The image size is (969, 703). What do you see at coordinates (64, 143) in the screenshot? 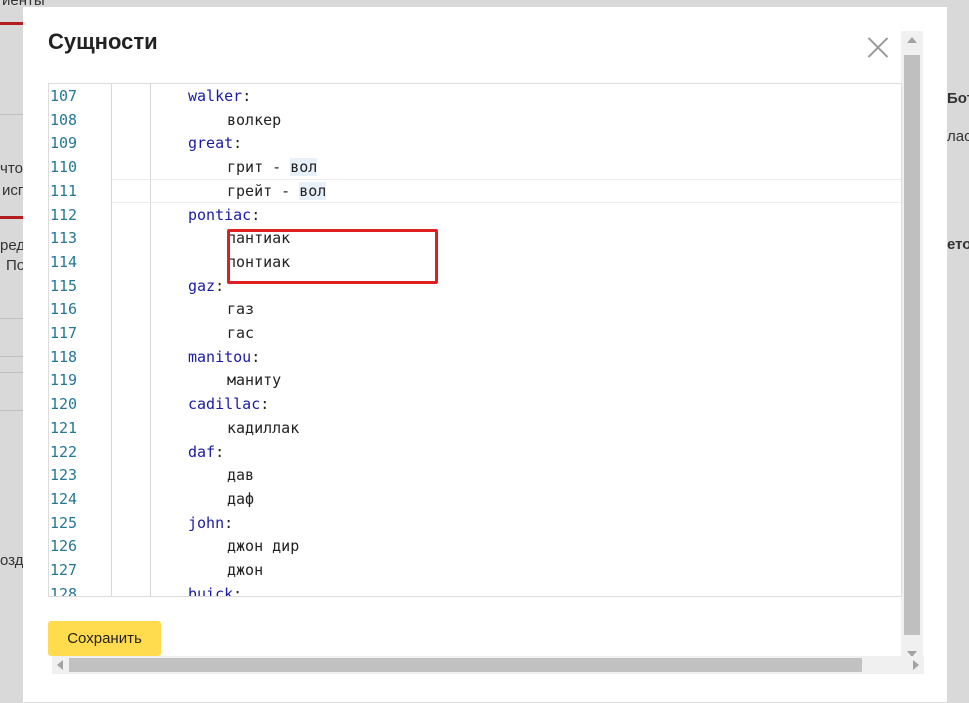
I see `line-number: 109` at bounding box center [64, 143].